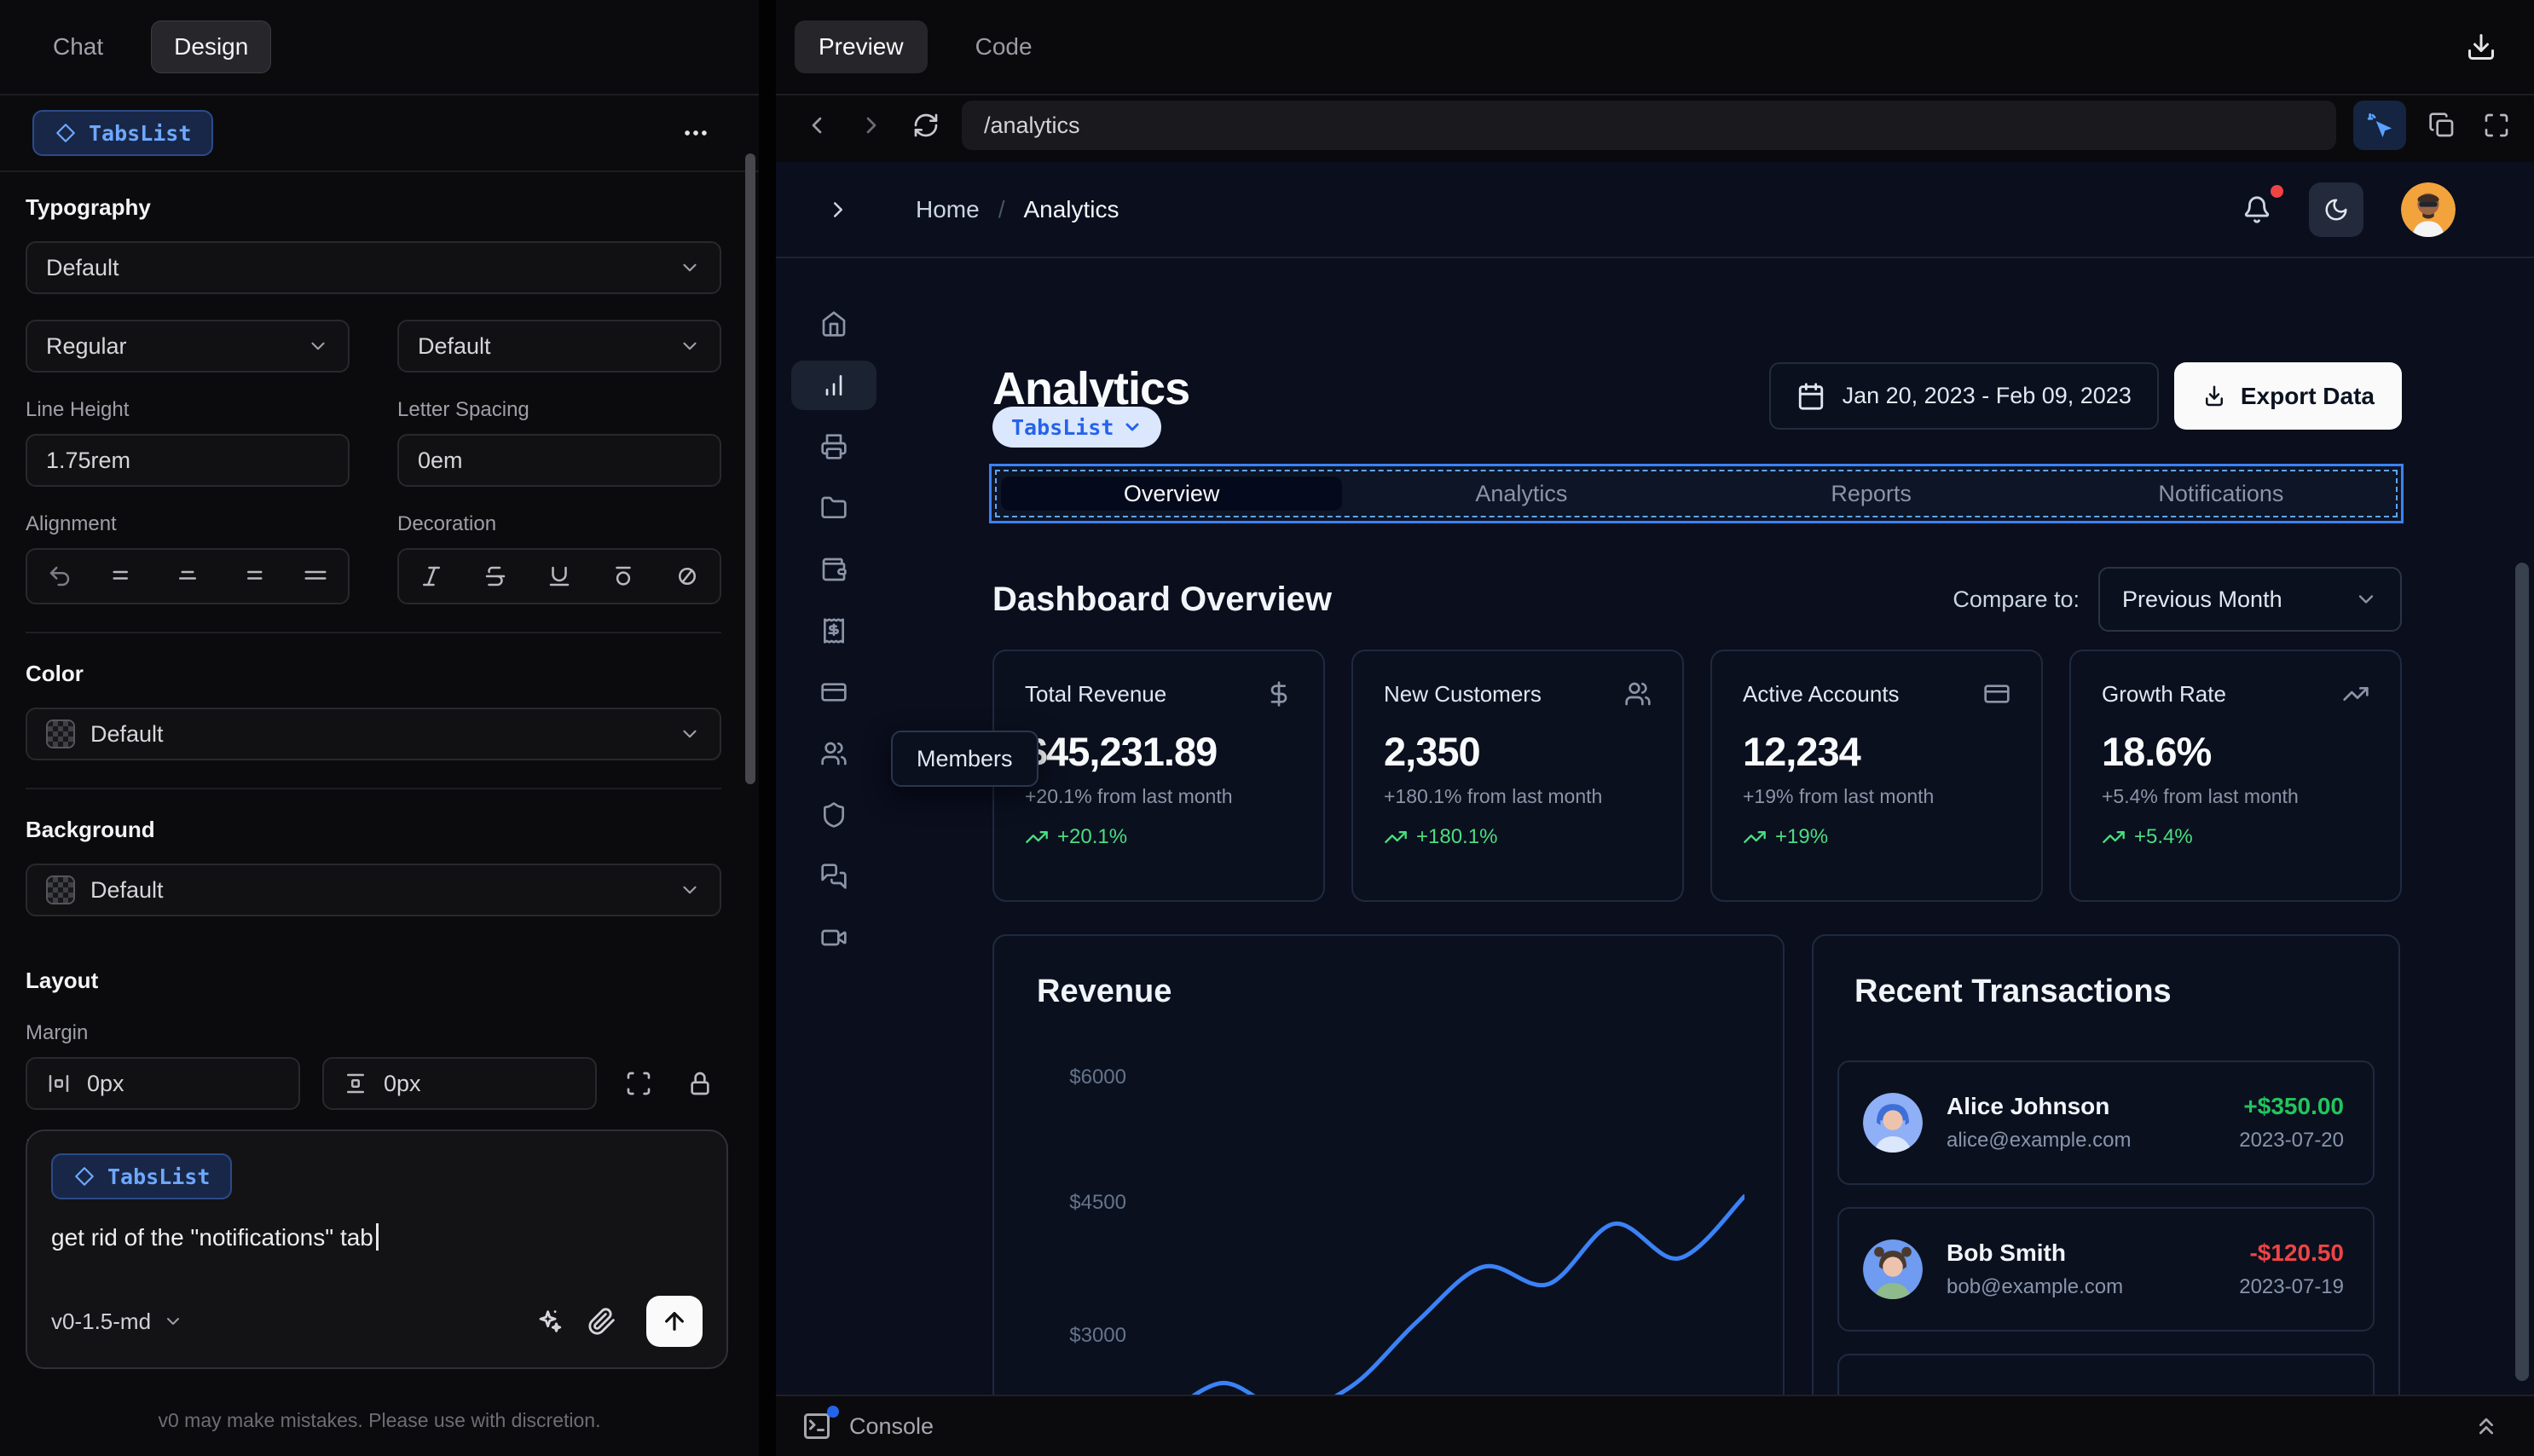 Image resolution: width=2534 pixels, height=1456 pixels. I want to click on stat-value: 18.6%, so click(2157, 751).